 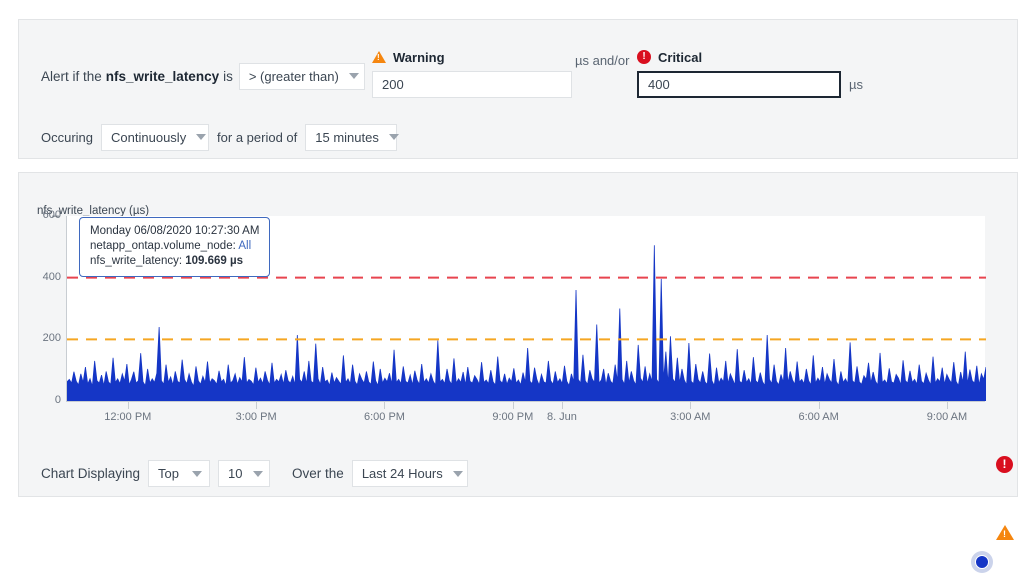 What do you see at coordinates (91, 473) in the screenshot?
I see `chart-displaying-label: Chart Displaying` at bounding box center [91, 473].